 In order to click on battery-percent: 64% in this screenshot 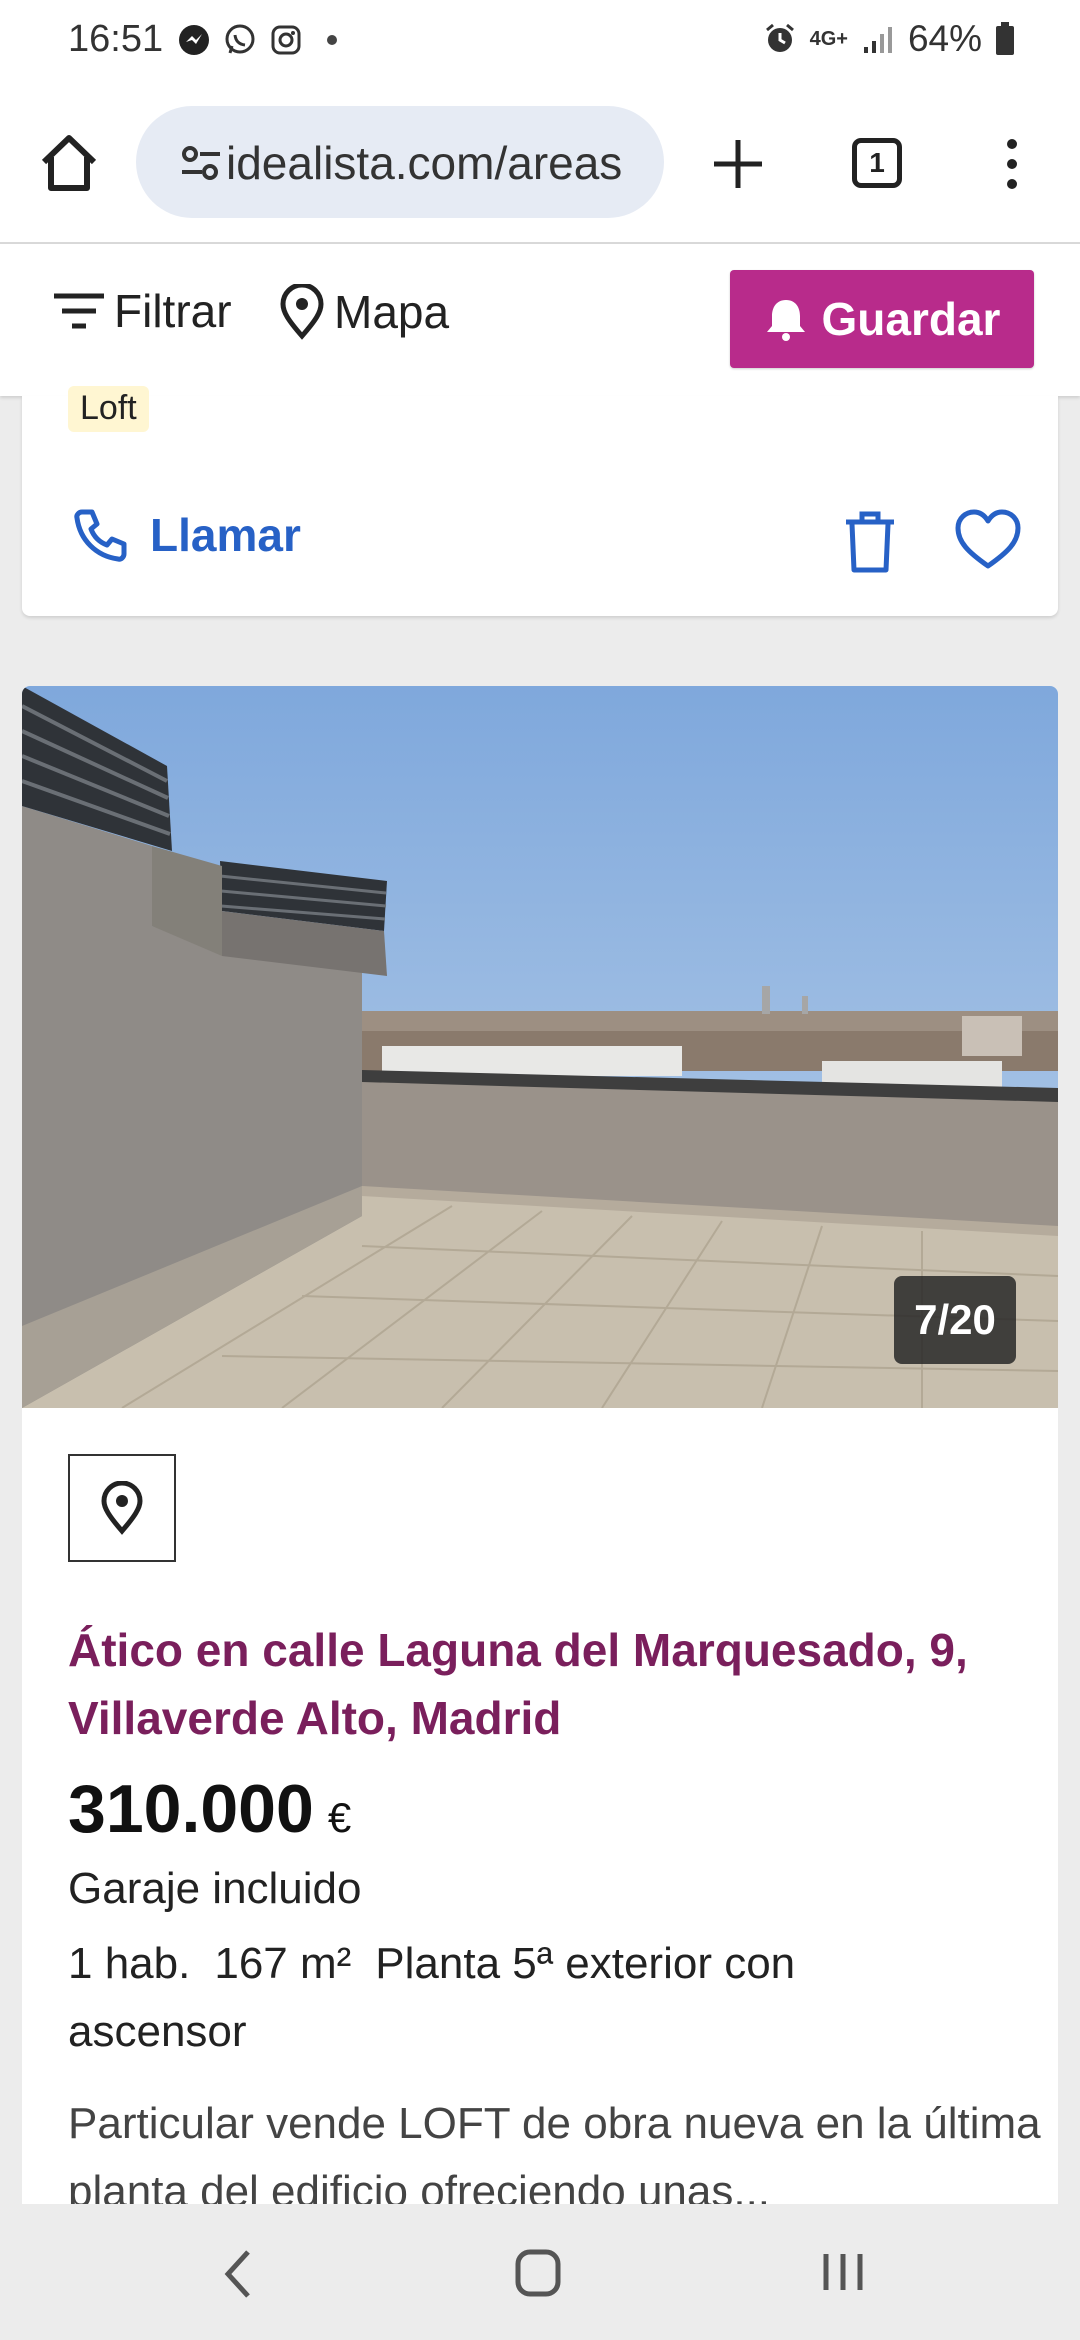, I will do `click(944, 38)`.